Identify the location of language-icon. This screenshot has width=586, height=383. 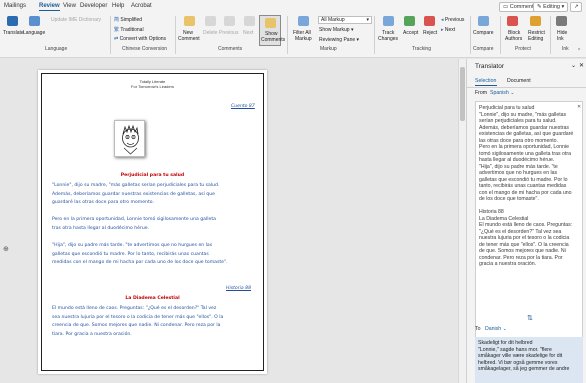
(34, 21).